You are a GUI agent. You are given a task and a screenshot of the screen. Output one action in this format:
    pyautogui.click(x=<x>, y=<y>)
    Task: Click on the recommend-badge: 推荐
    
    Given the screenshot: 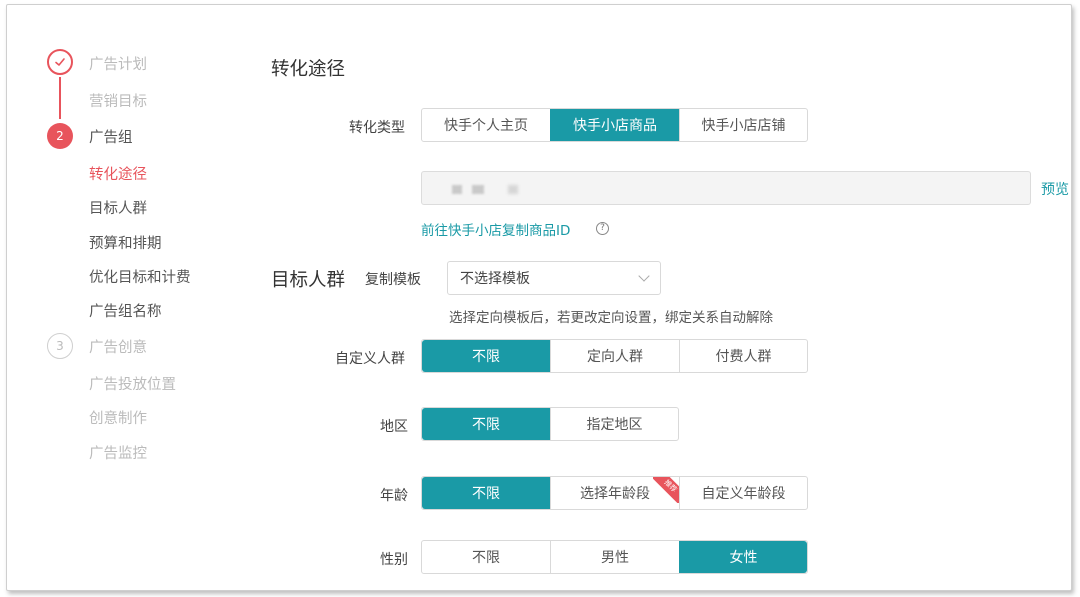 What is the action you would take?
    pyautogui.click(x=666, y=490)
    